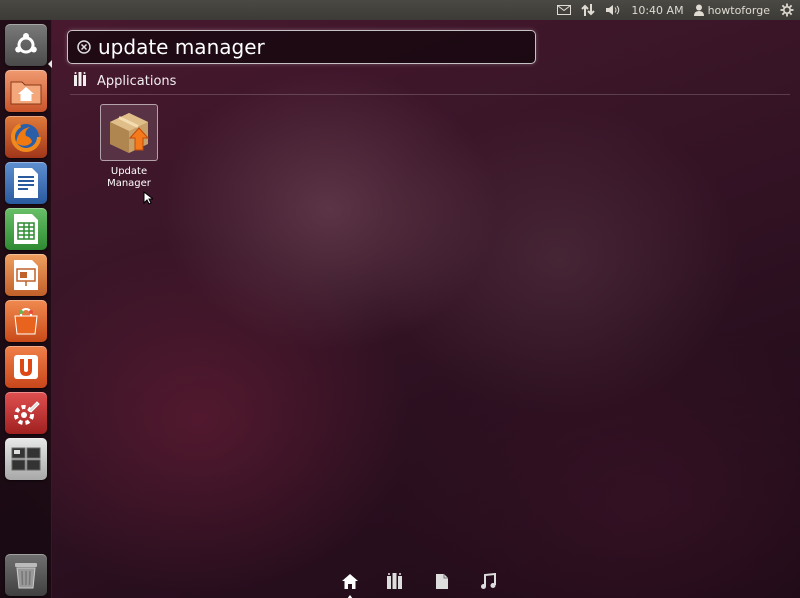  I want to click on dash-search-box, so click(301, 47).